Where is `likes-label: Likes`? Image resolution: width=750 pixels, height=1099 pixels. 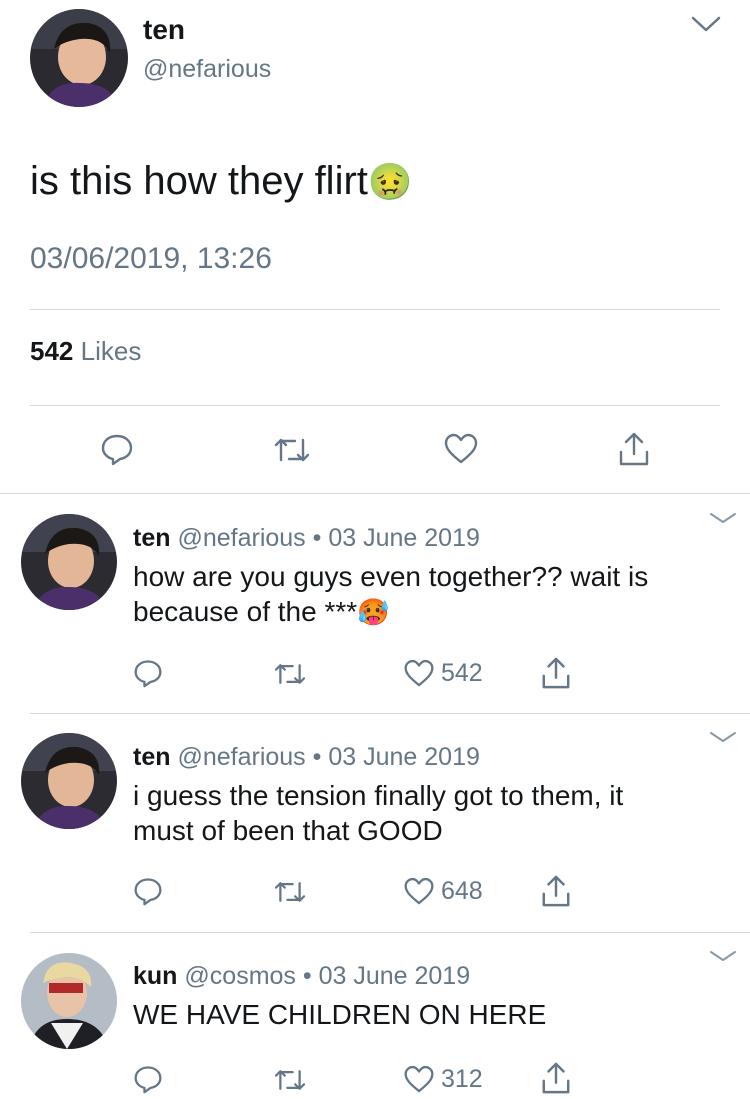
likes-label: Likes is located at coordinates (111, 351).